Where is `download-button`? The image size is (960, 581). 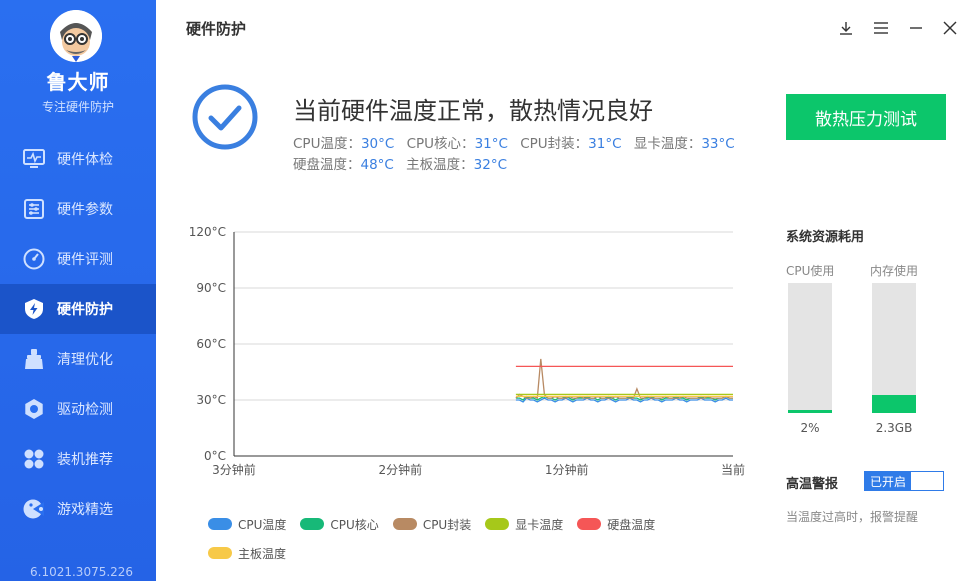
download-button is located at coordinates (846, 28).